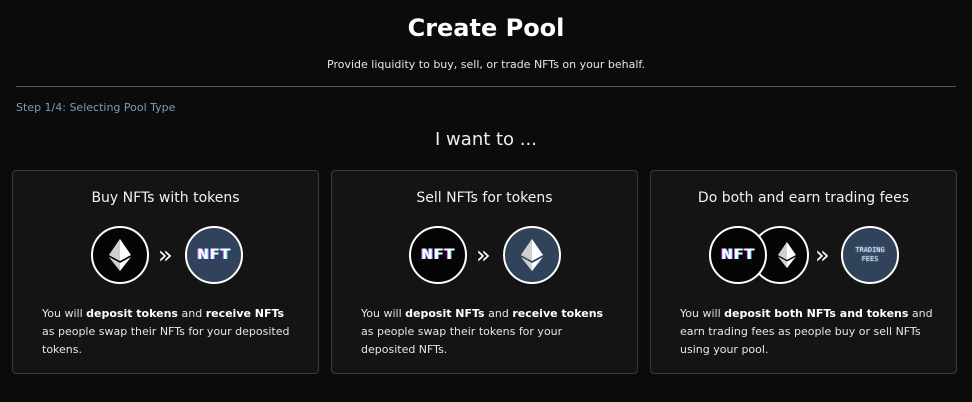  Describe the element at coordinates (484, 198) in the screenshot. I see `card-title: Sell NFTs for tokens` at that location.